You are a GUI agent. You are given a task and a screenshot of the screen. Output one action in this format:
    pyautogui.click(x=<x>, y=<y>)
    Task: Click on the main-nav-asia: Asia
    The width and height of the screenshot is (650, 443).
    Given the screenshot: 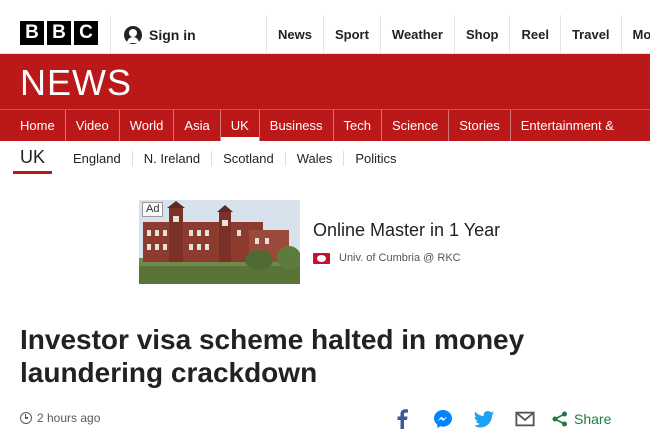 What is the action you would take?
    pyautogui.click(x=196, y=125)
    